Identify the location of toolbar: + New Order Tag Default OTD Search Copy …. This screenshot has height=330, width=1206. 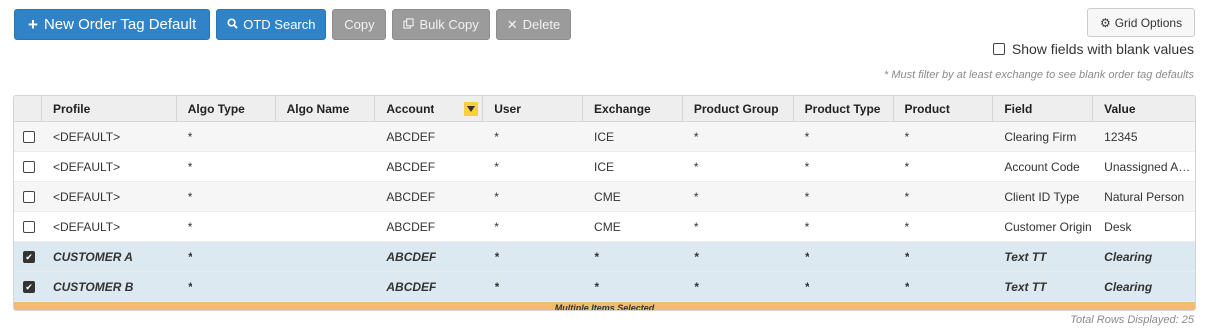
(293, 24).